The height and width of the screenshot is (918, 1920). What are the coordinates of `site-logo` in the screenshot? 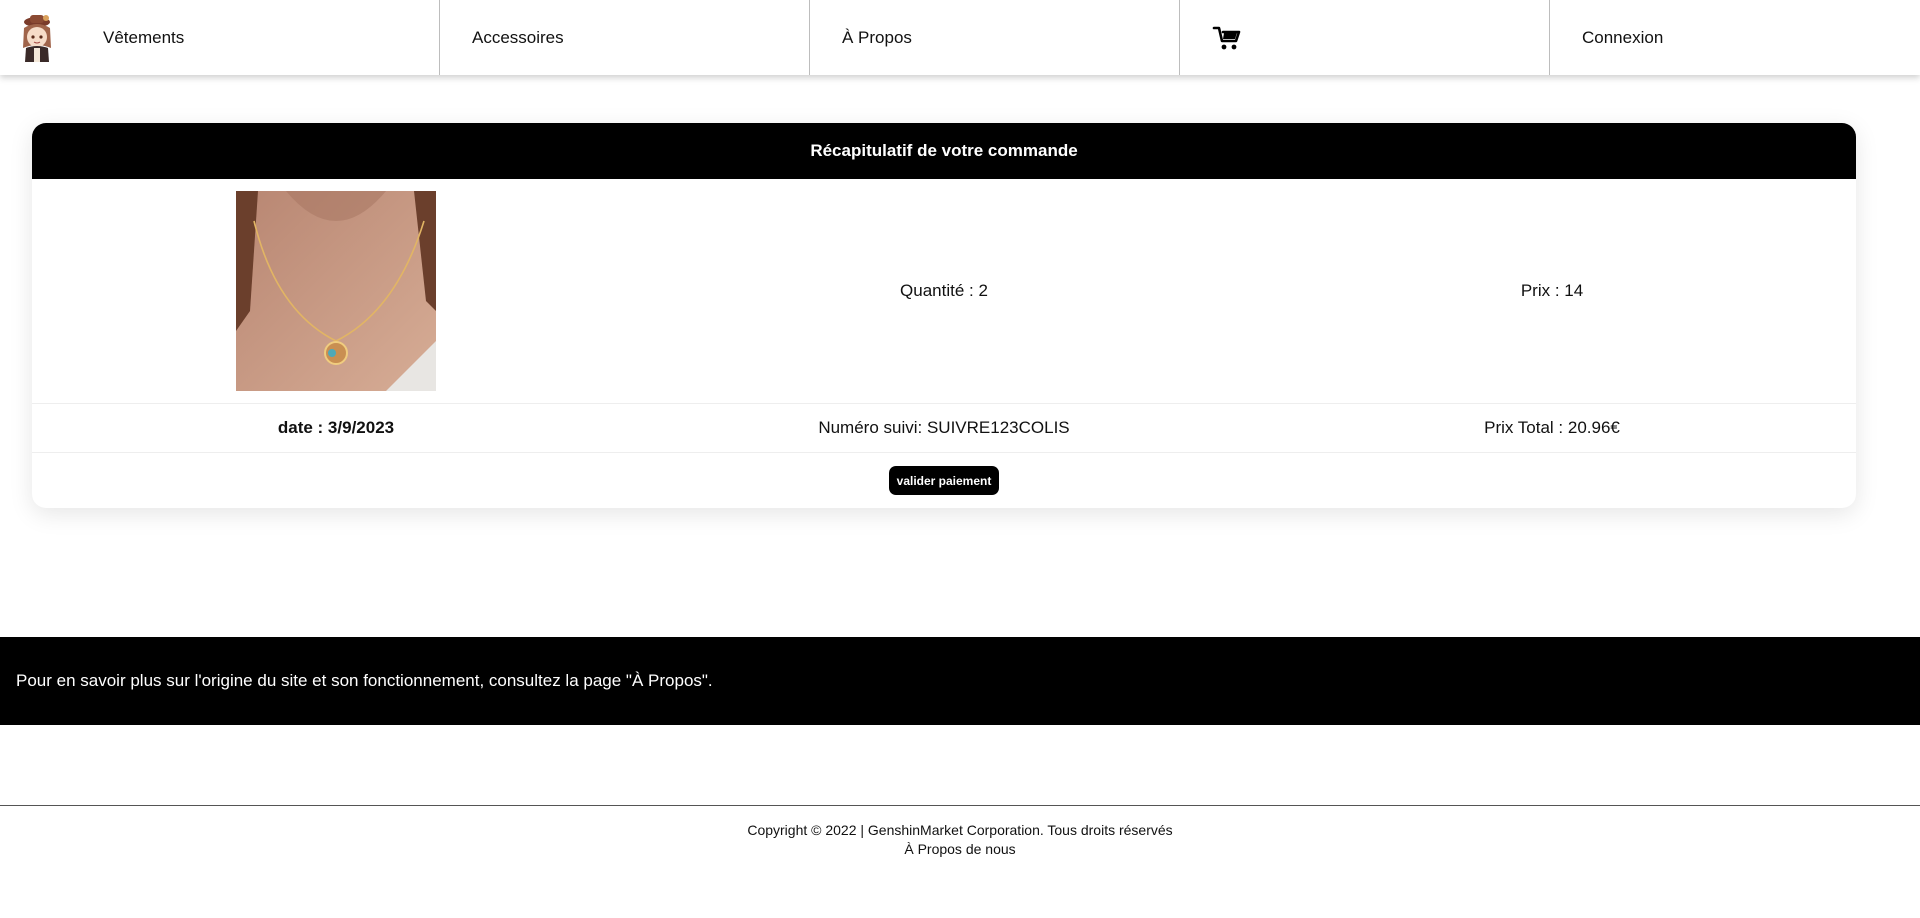 It's located at (37, 38).